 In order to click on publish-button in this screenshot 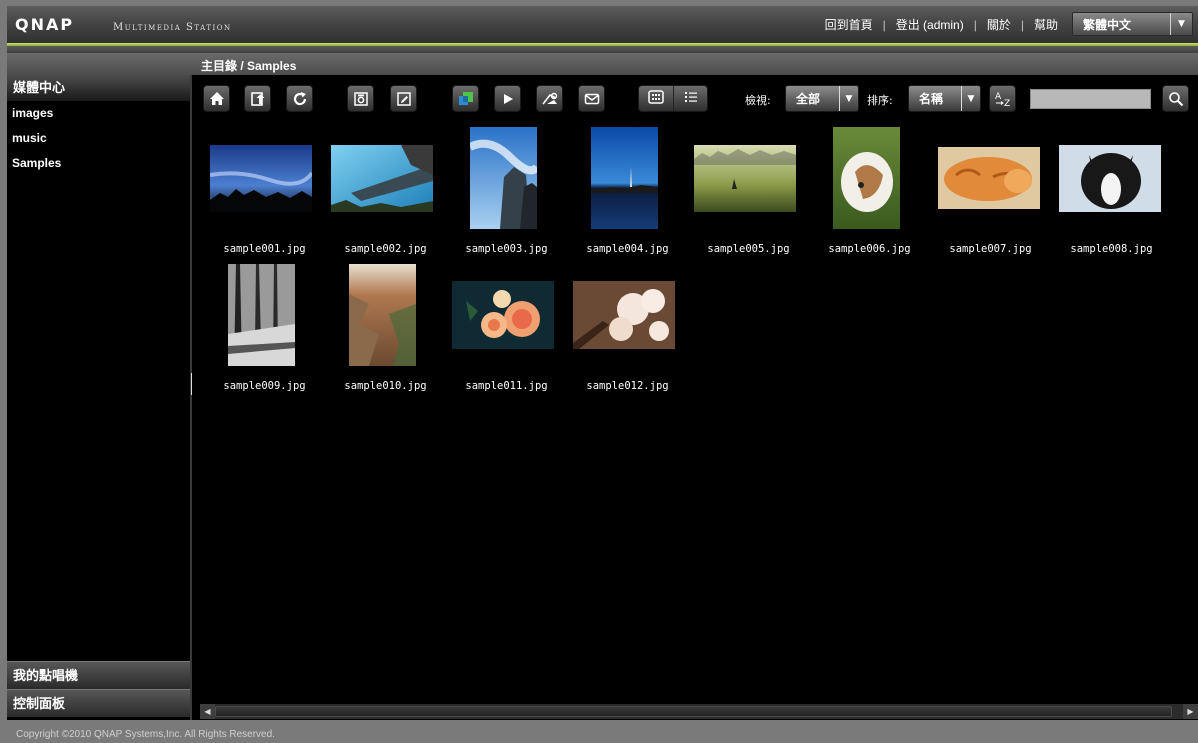, I will do `click(549, 98)`.